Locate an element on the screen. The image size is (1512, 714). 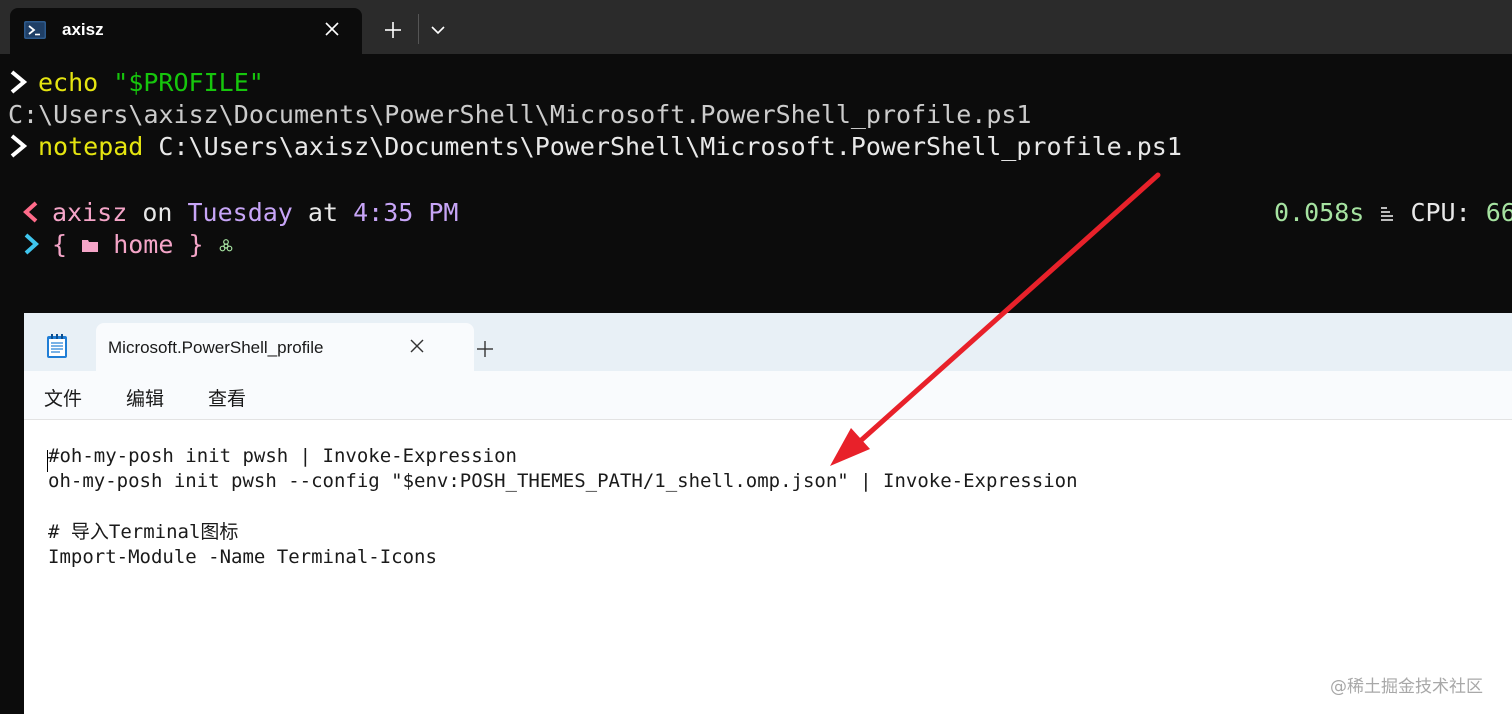
notepad-titlebar: Microsoft.PowerShell_profile is located at coordinates (768, 342).